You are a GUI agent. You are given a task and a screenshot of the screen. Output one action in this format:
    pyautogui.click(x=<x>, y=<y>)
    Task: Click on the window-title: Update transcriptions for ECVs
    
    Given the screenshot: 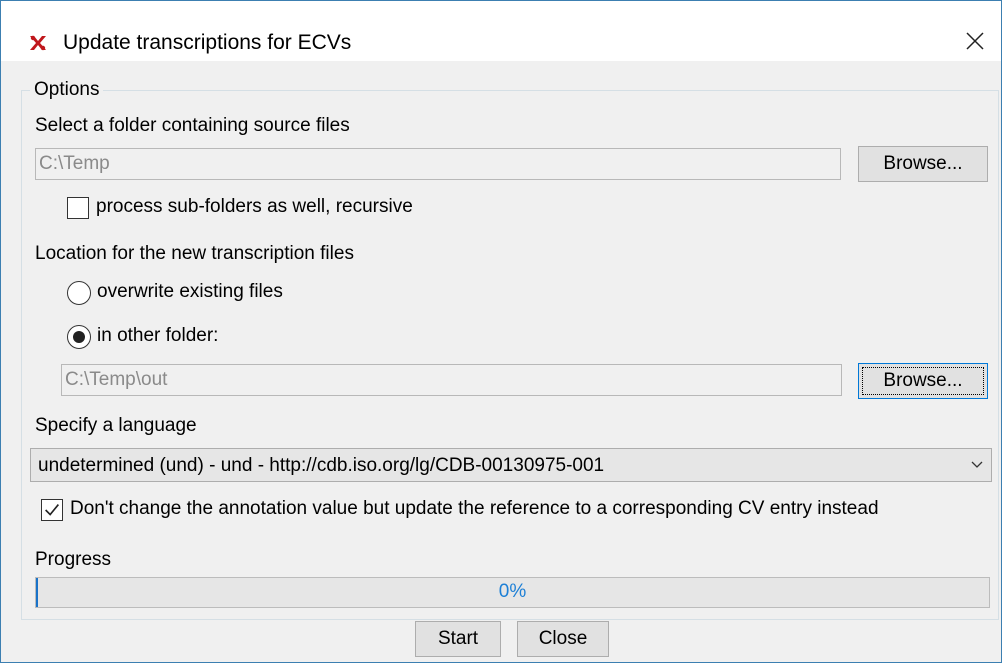 What is the action you would take?
    pyautogui.click(x=207, y=42)
    